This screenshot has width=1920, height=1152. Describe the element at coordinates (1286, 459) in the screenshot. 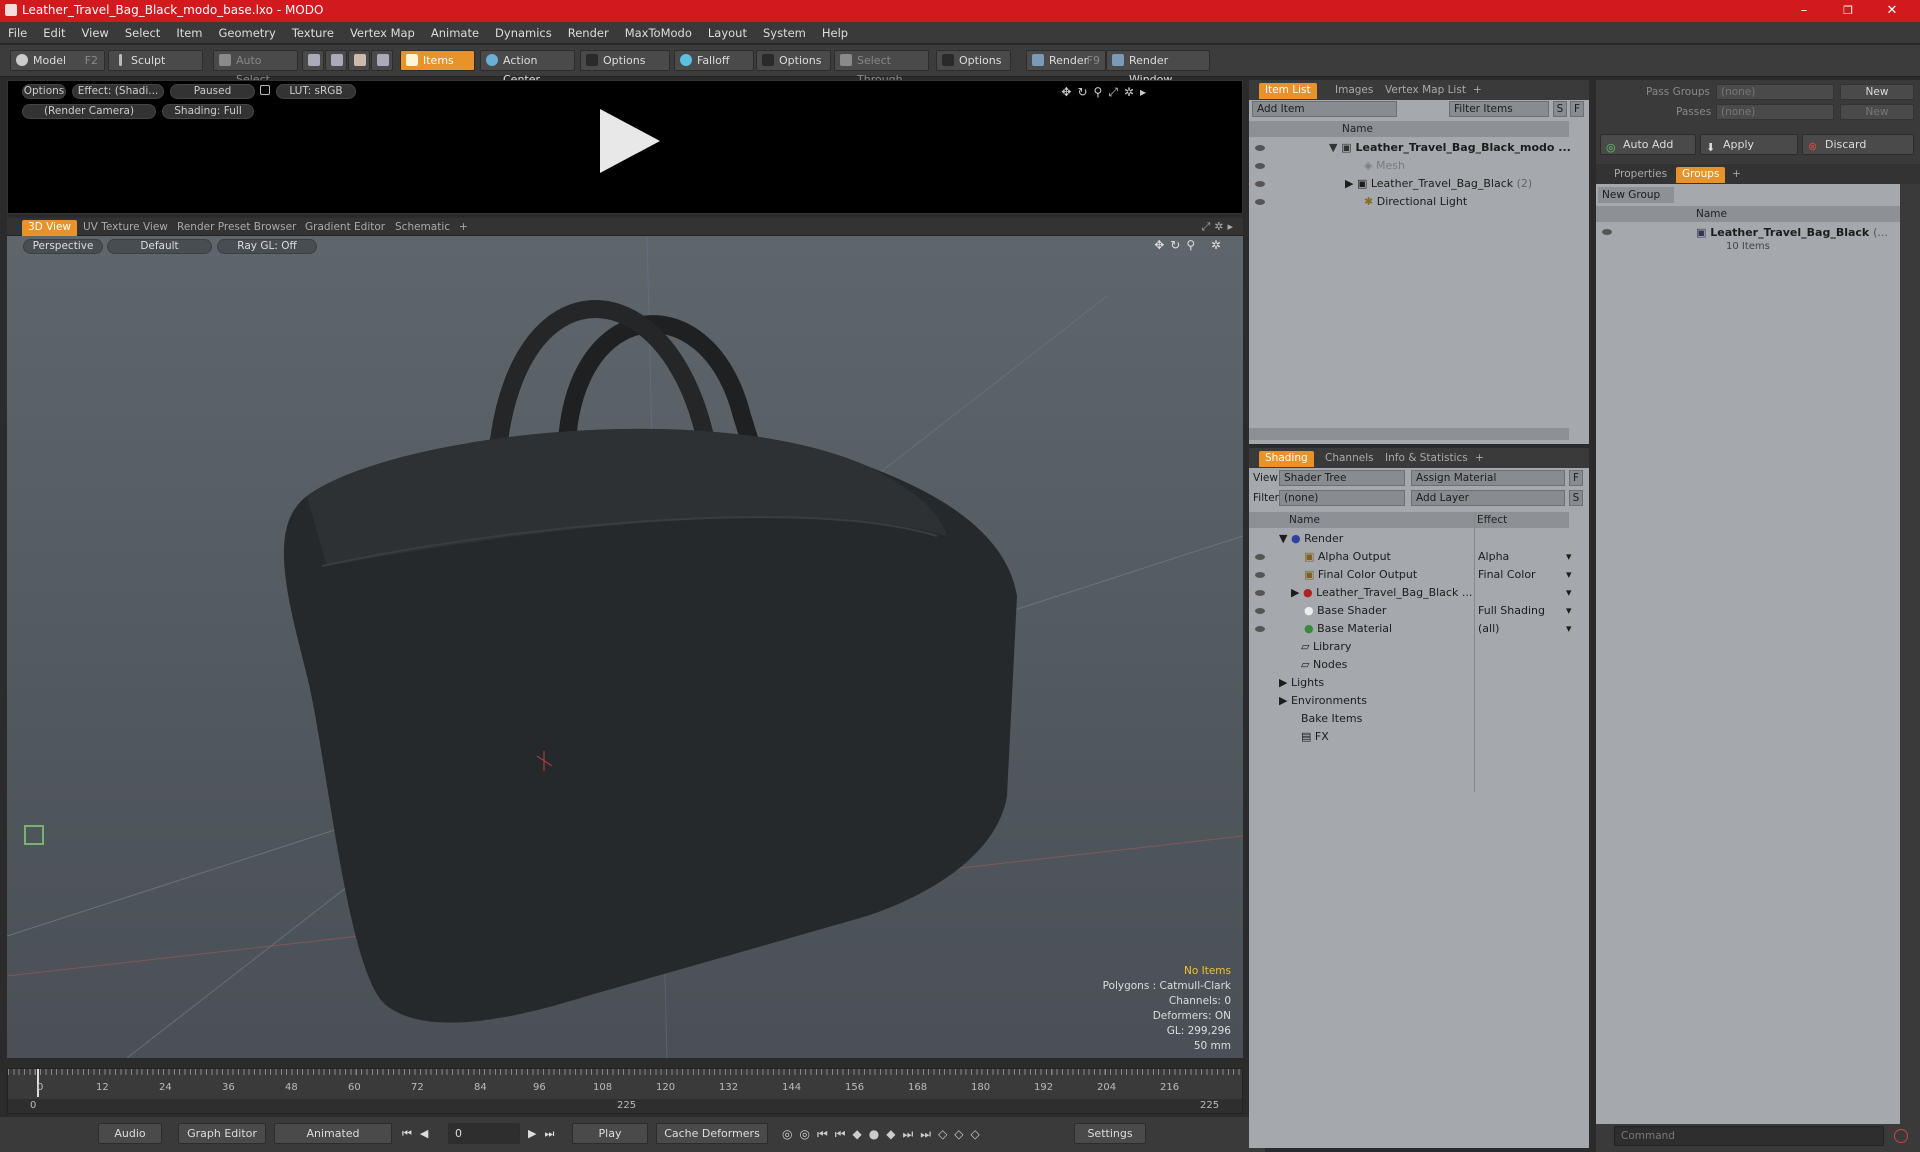

I see `tab-shading: Shading` at that location.